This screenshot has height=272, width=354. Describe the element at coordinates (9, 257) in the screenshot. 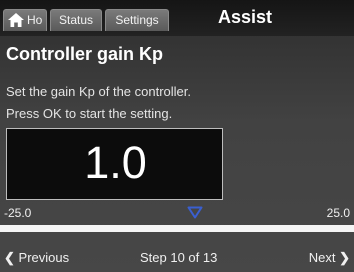

I see `chevron-left-icon: ❮` at that location.